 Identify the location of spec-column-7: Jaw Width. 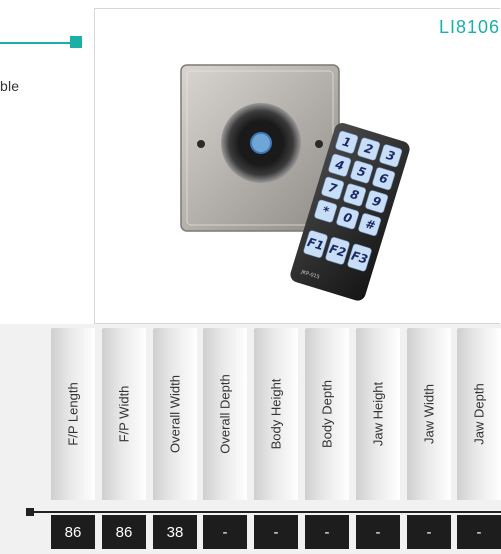
(429, 414).